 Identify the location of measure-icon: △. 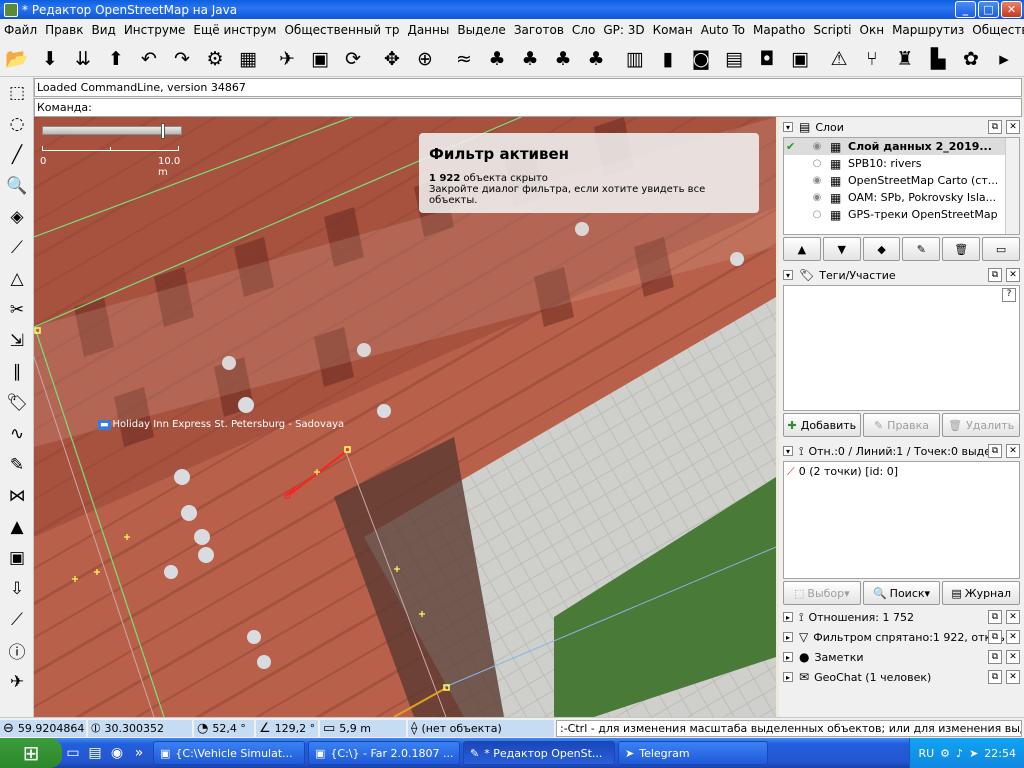
(17, 278).